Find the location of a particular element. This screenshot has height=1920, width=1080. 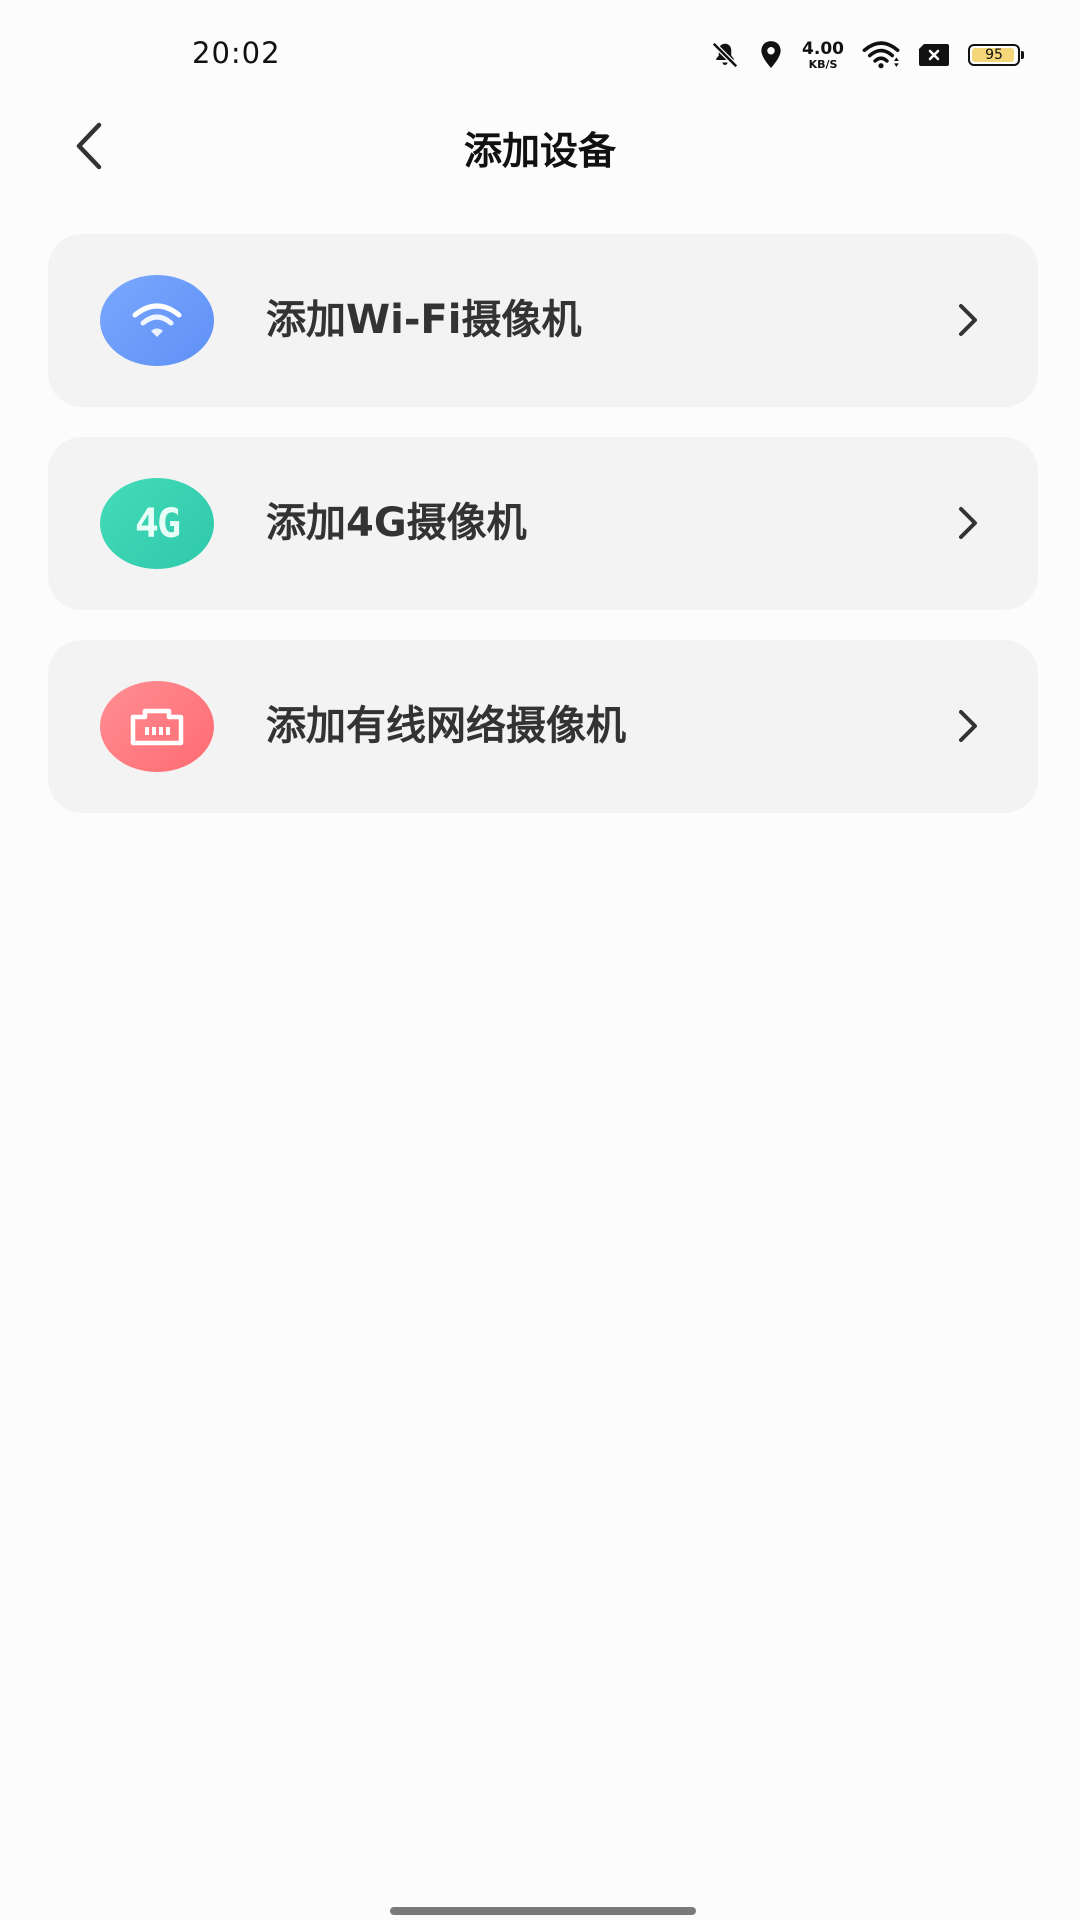

option-label: 添加4G摄像机 is located at coordinates (396, 523).